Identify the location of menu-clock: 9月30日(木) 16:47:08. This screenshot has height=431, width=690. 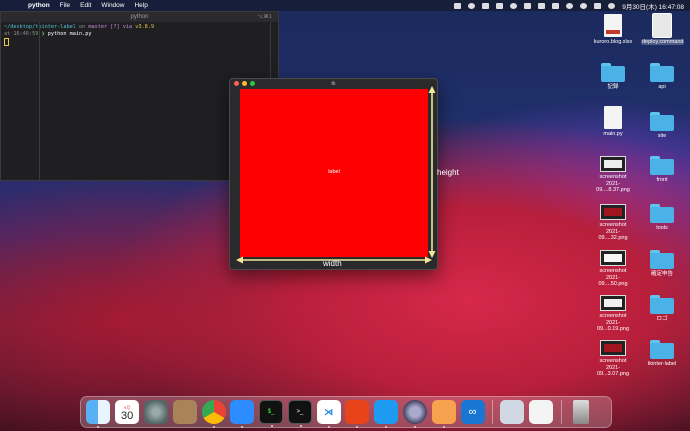
(653, 6).